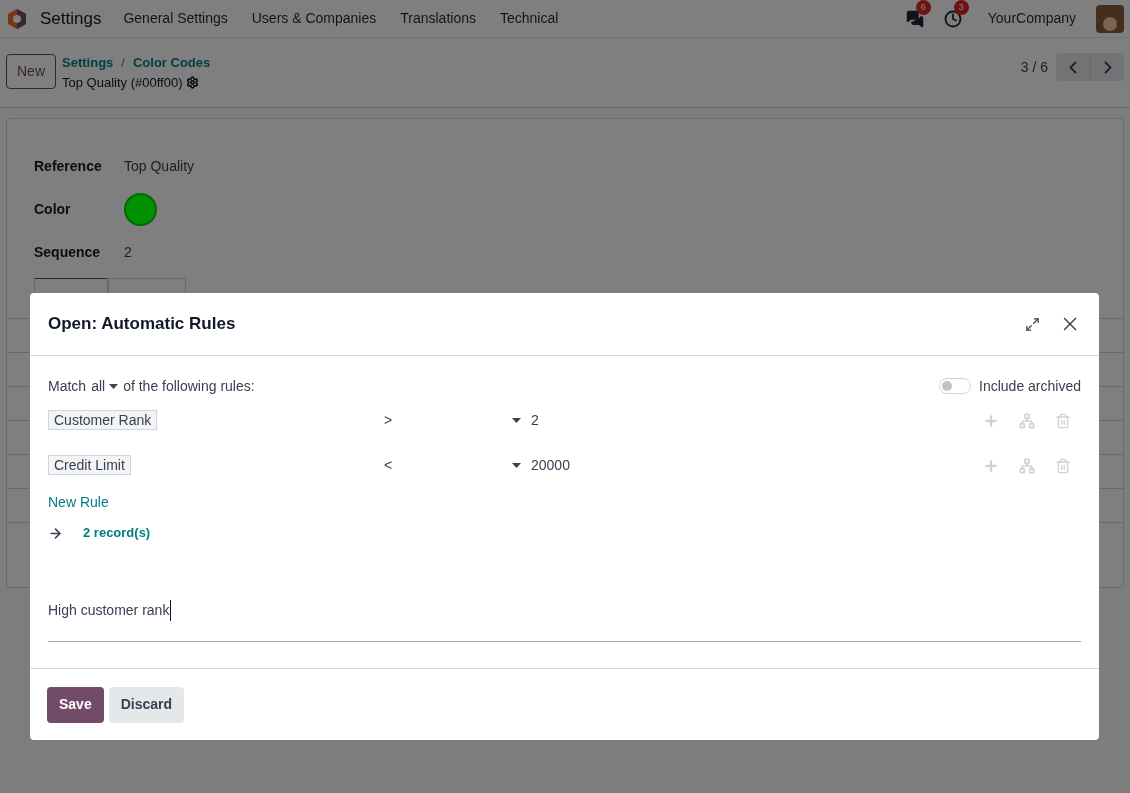  What do you see at coordinates (71, 18) in the screenshot?
I see `app-title: Settings` at bounding box center [71, 18].